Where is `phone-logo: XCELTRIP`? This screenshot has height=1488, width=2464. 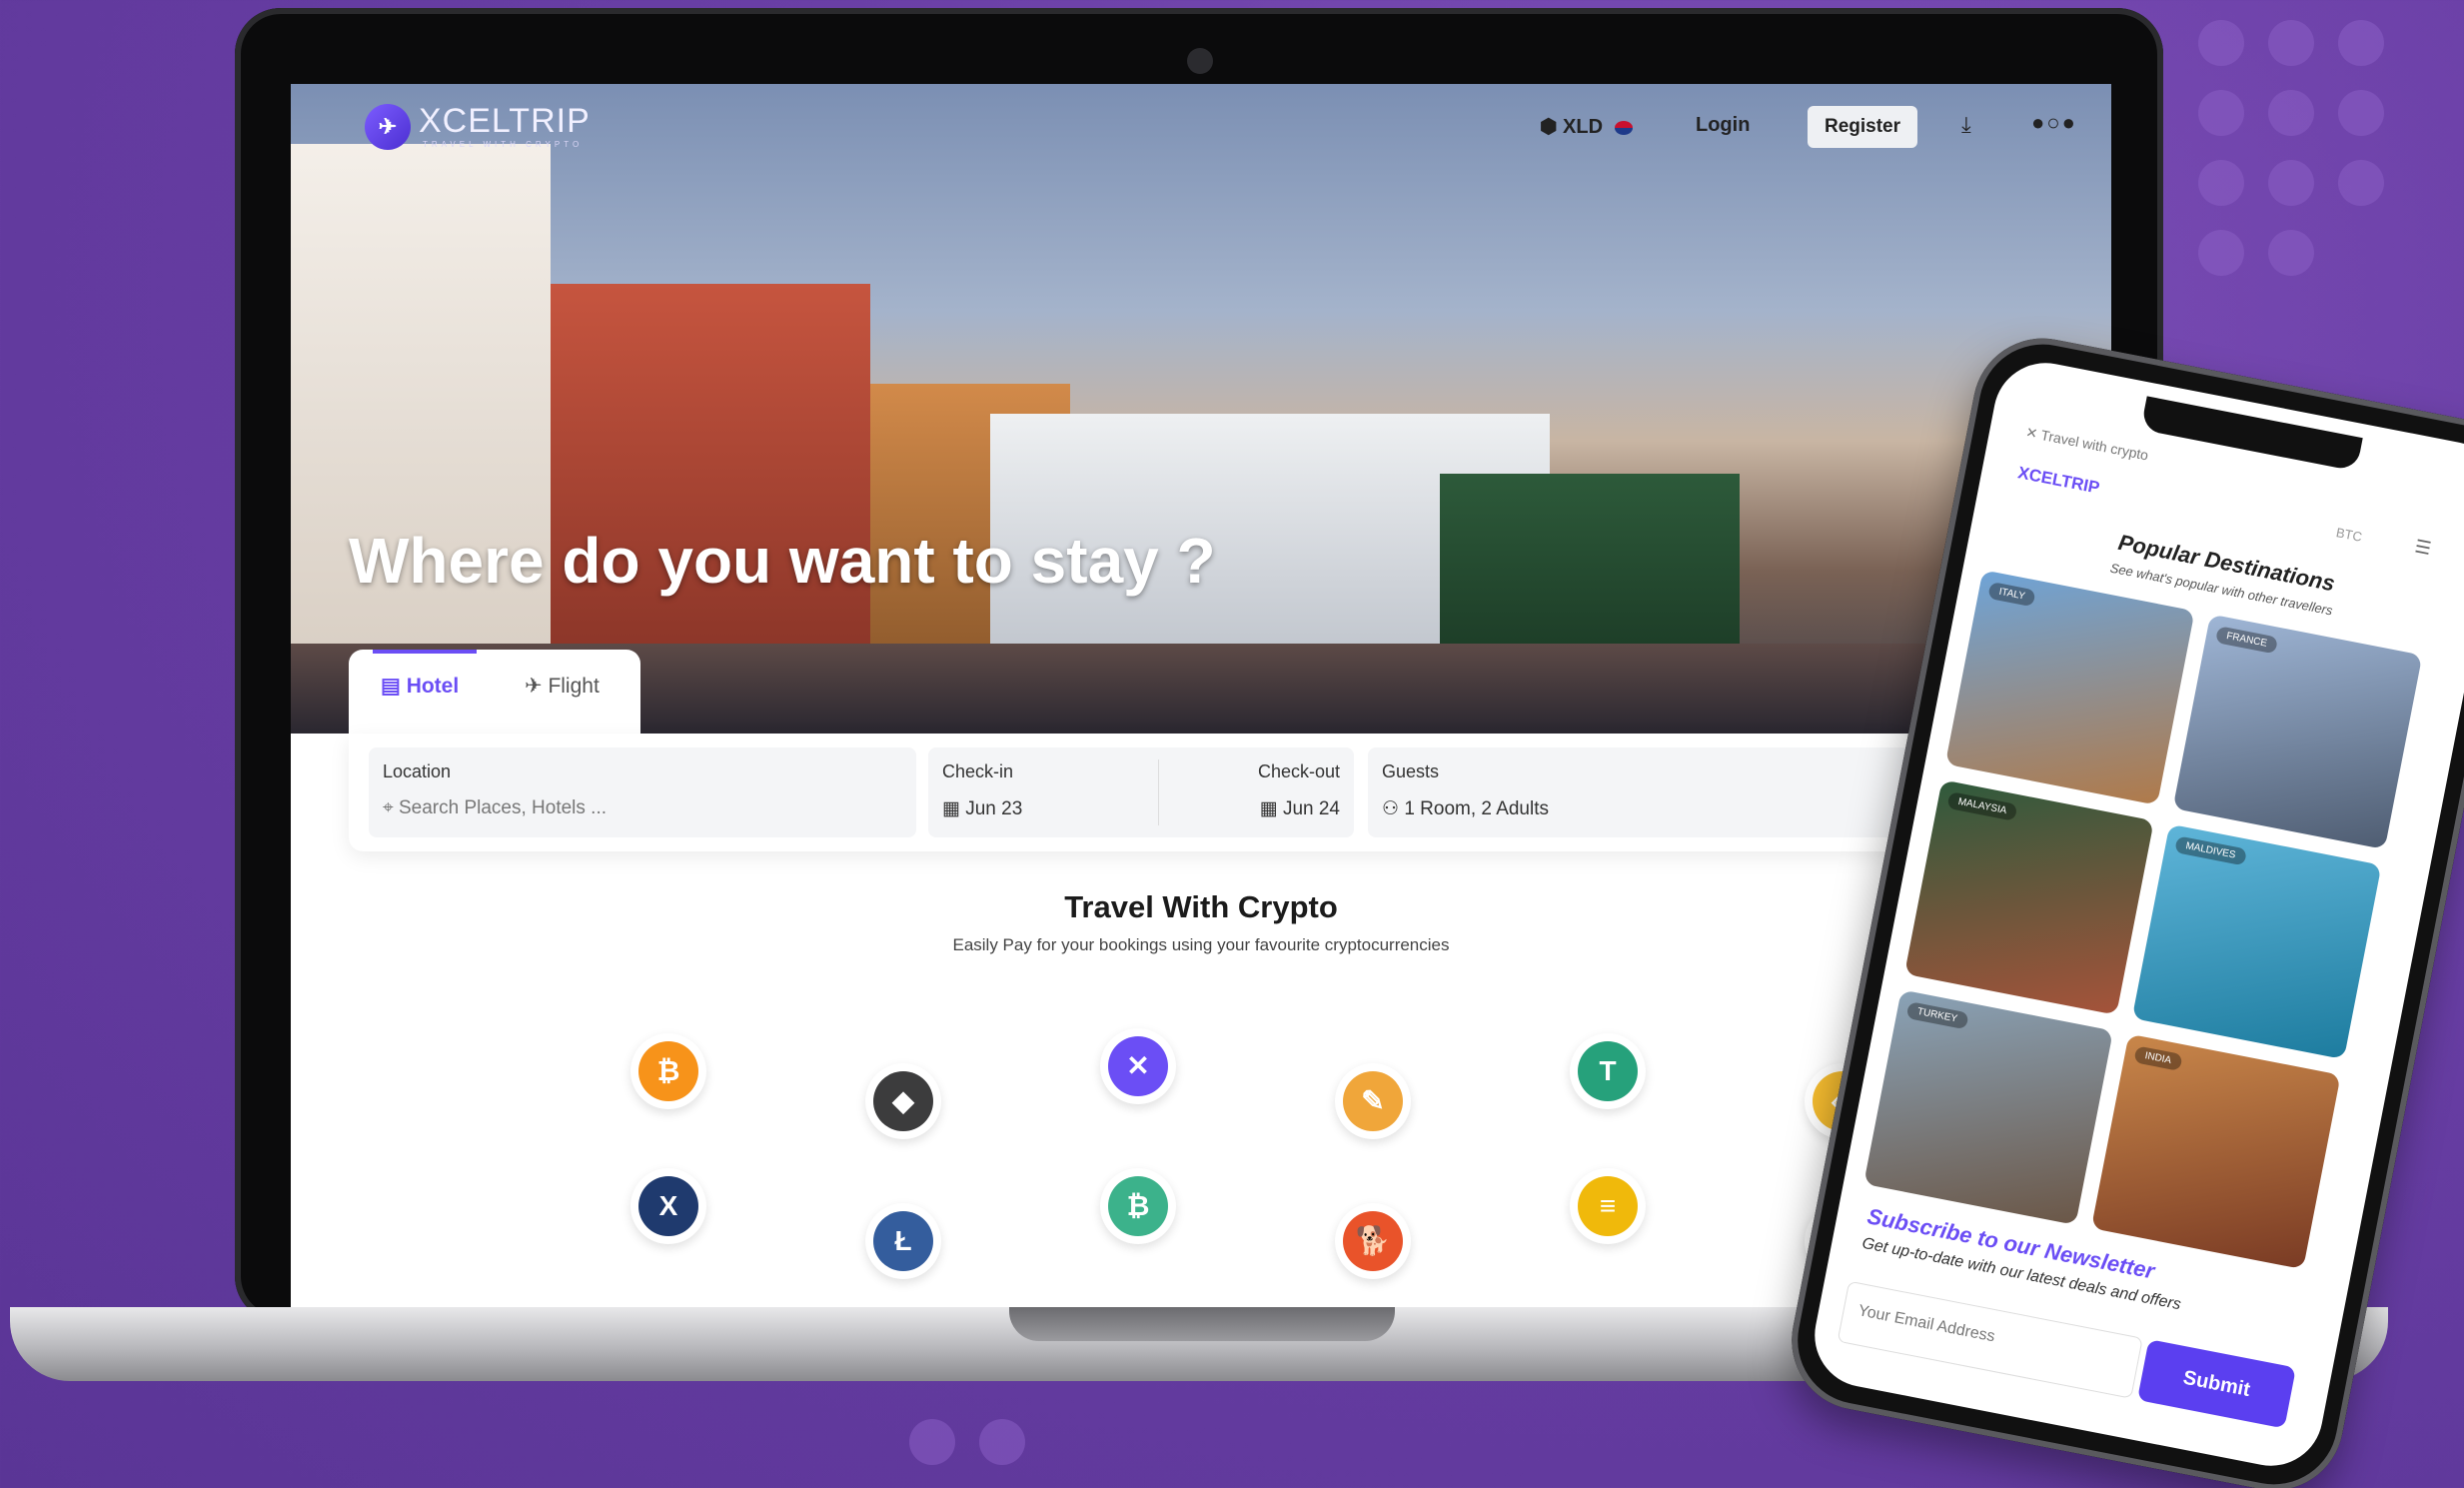 phone-logo: XCELTRIP is located at coordinates (2058, 480).